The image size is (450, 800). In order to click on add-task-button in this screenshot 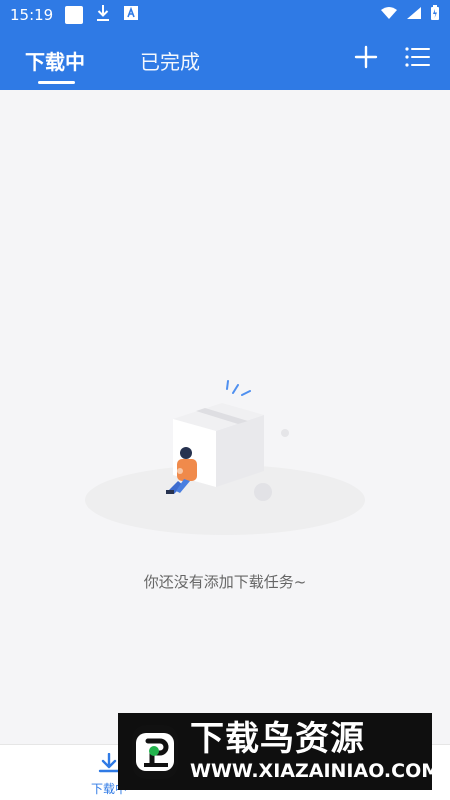, I will do `click(366, 59)`.